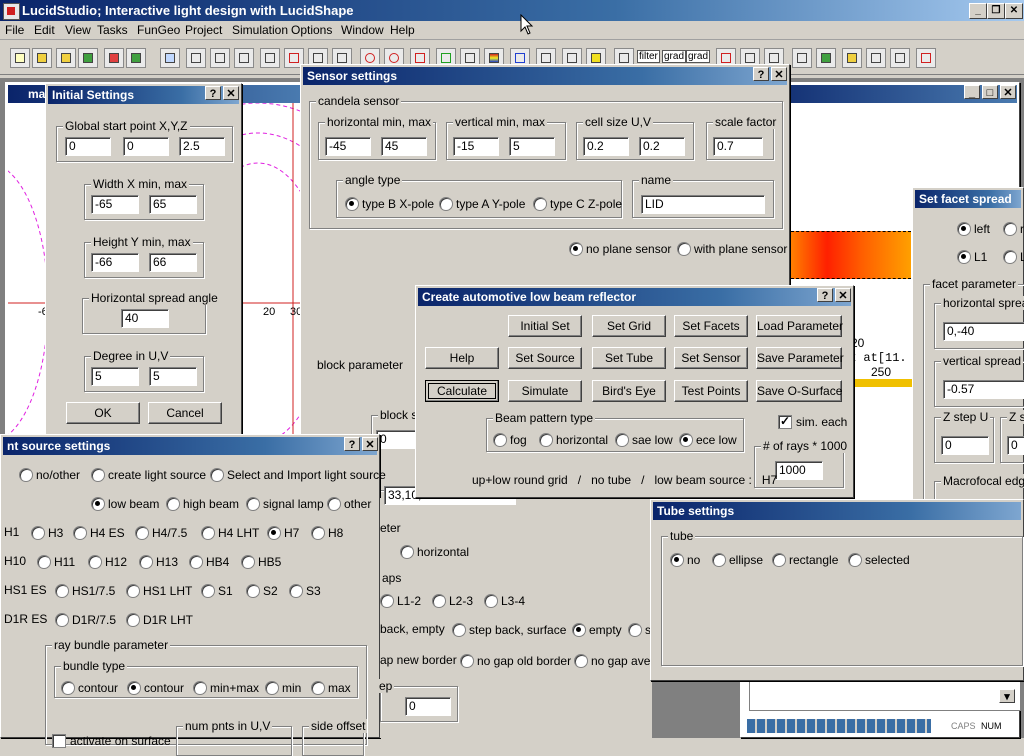 This screenshot has height=756, width=1024. What do you see at coordinates (42, 58) in the screenshot?
I see `open-file-icon` at bounding box center [42, 58].